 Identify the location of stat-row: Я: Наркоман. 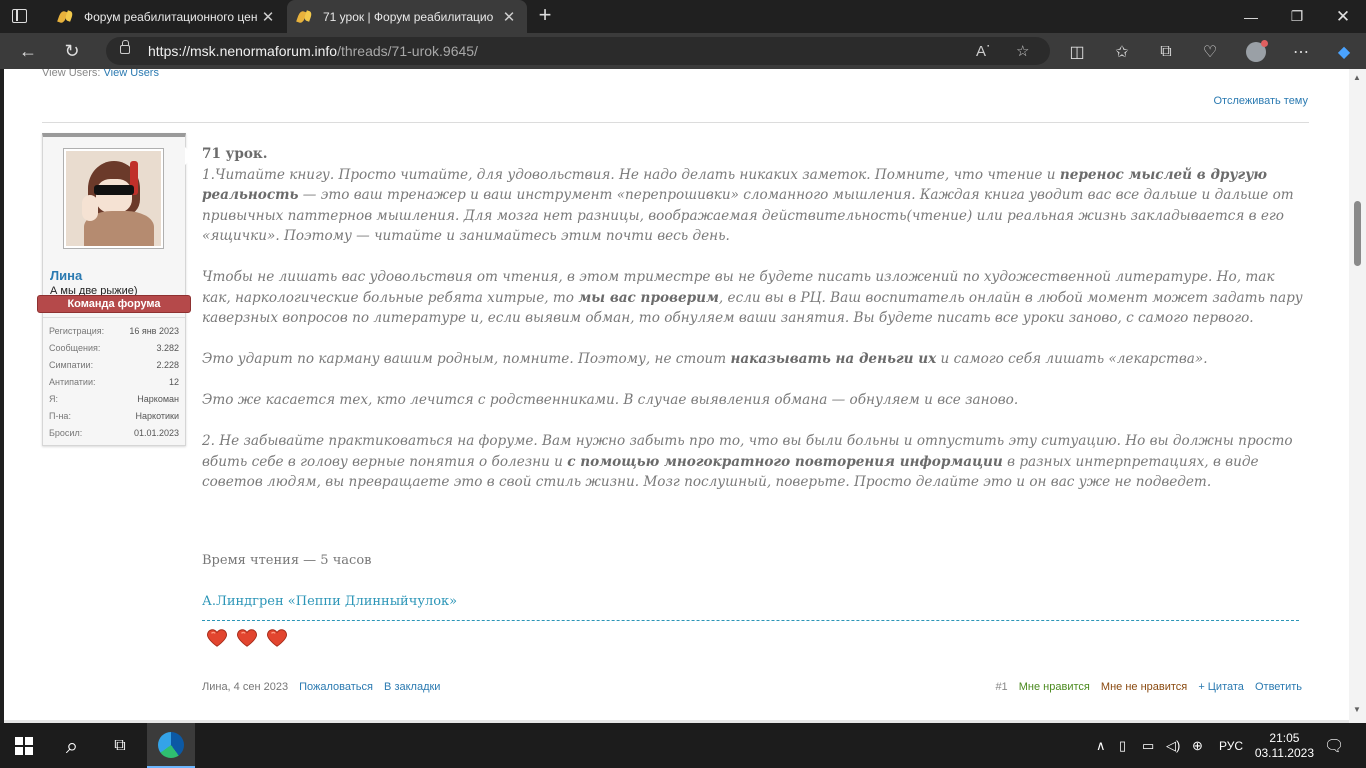
(114, 399).